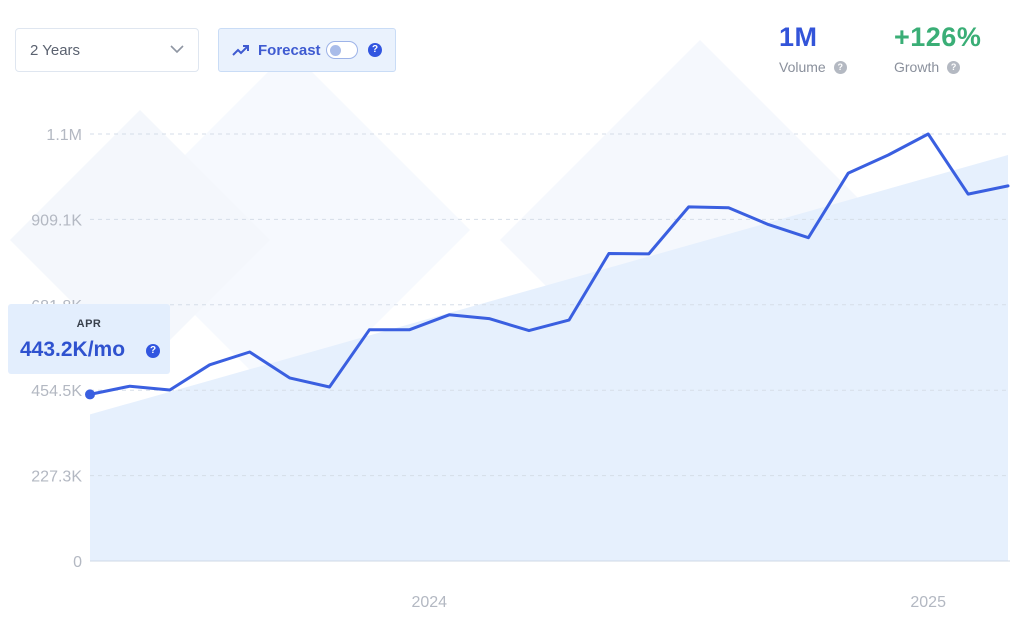 This screenshot has width=1024, height=629. I want to click on chevron-down-icon, so click(177, 49).